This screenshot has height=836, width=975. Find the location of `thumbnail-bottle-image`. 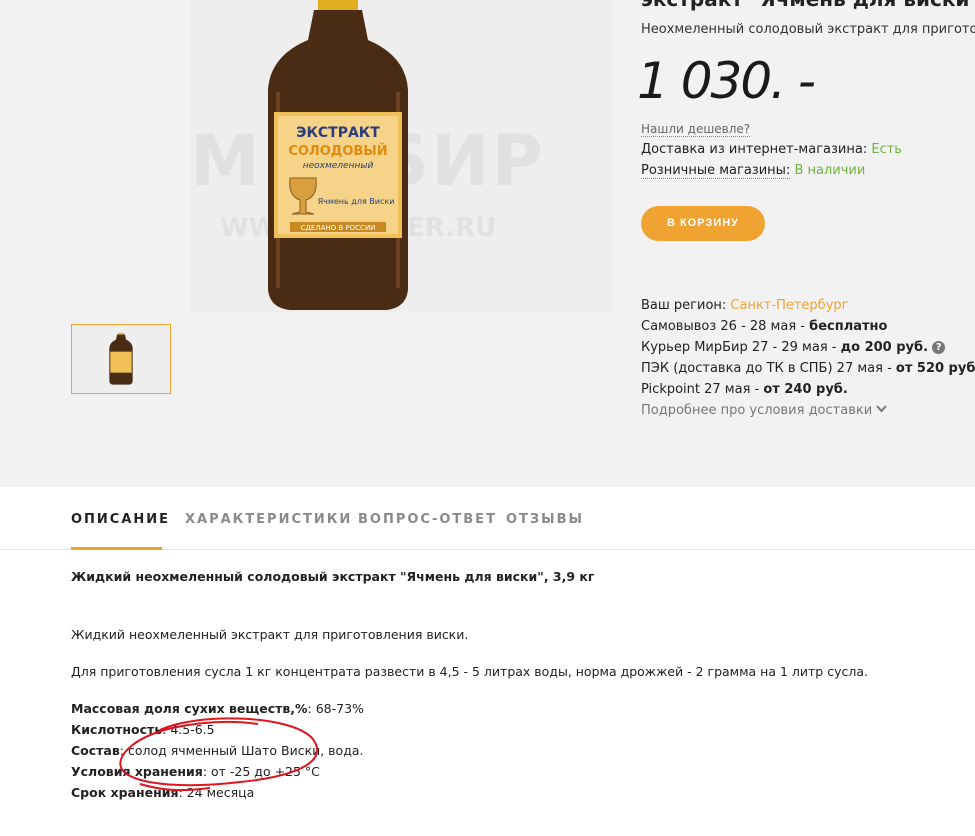

thumbnail-bottle-image is located at coordinates (121, 359).